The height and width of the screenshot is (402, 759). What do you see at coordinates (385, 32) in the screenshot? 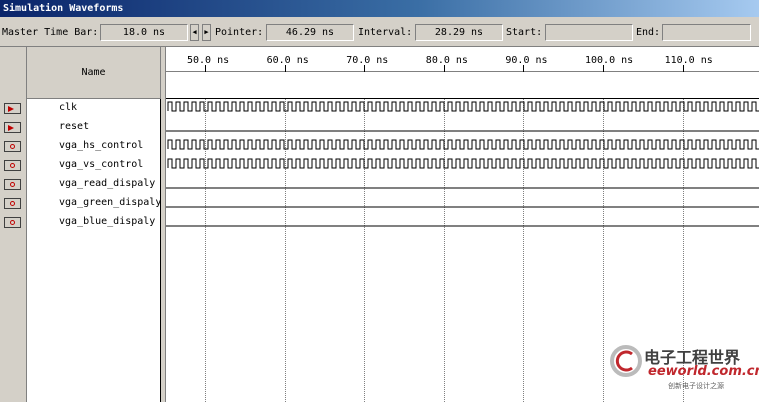
I see `interval-label: Interval:` at bounding box center [385, 32].